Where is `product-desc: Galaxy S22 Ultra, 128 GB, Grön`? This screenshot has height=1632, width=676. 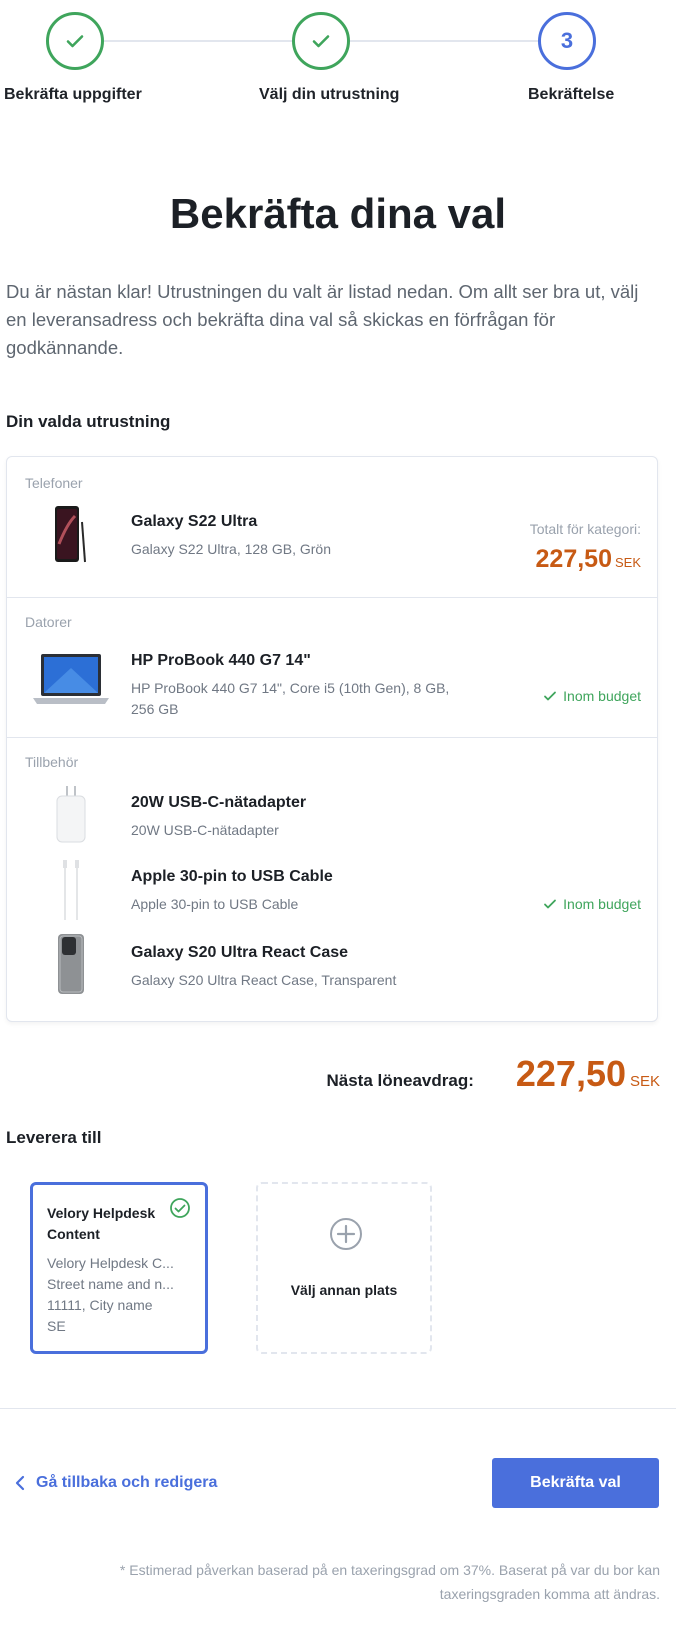
product-desc: Galaxy S22 Ultra, 128 GB, Grön is located at coordinates (231, 549).